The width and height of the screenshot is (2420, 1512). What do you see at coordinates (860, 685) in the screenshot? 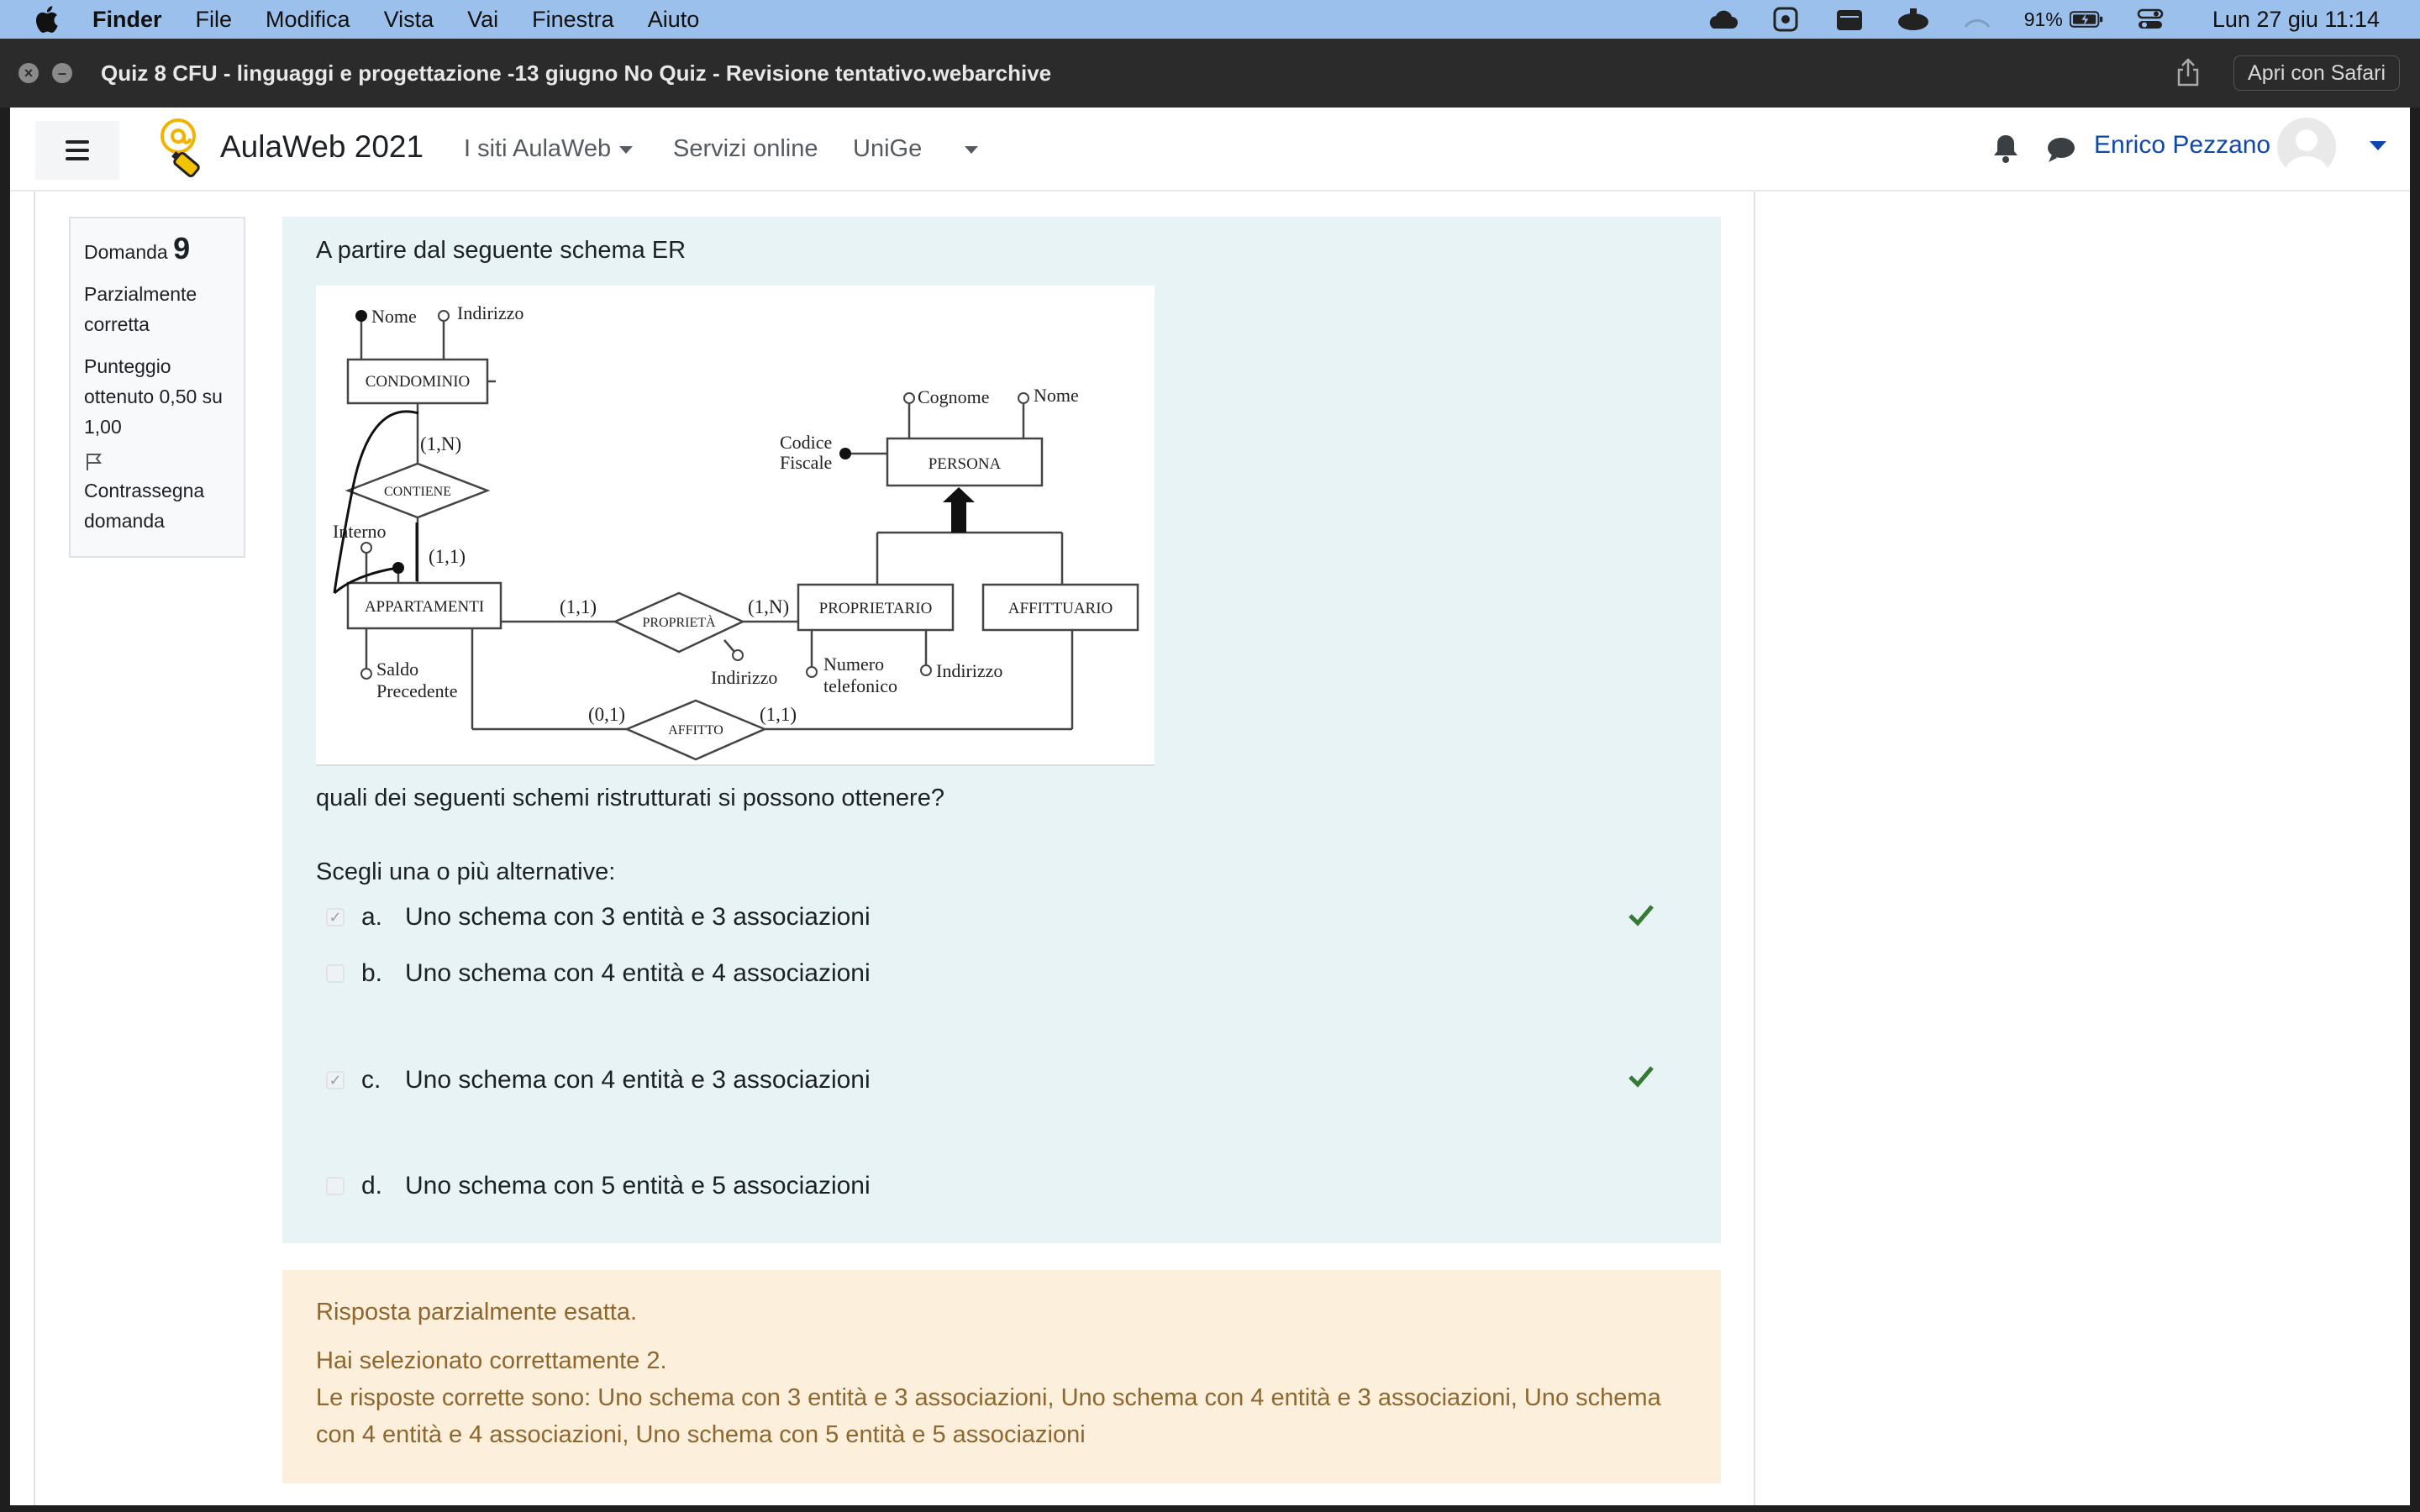
I see `er-attr-telefonico: telefonico` at bounding box center [860, 685].